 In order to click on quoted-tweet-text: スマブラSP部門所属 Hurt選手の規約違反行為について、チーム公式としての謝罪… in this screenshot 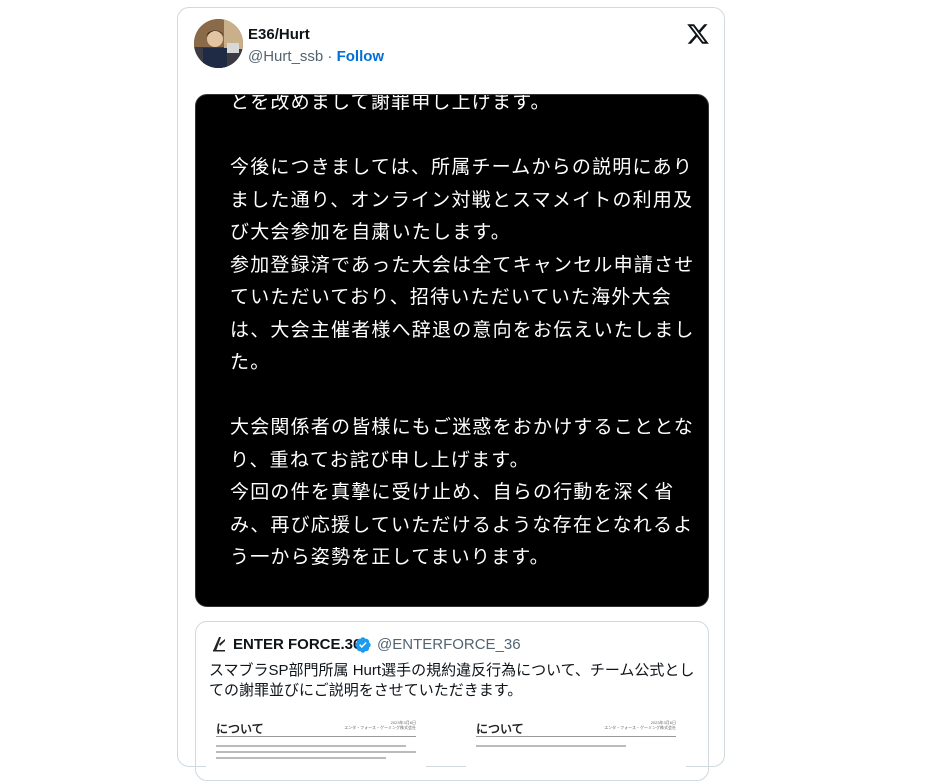, I will do `click(452, 680)`.